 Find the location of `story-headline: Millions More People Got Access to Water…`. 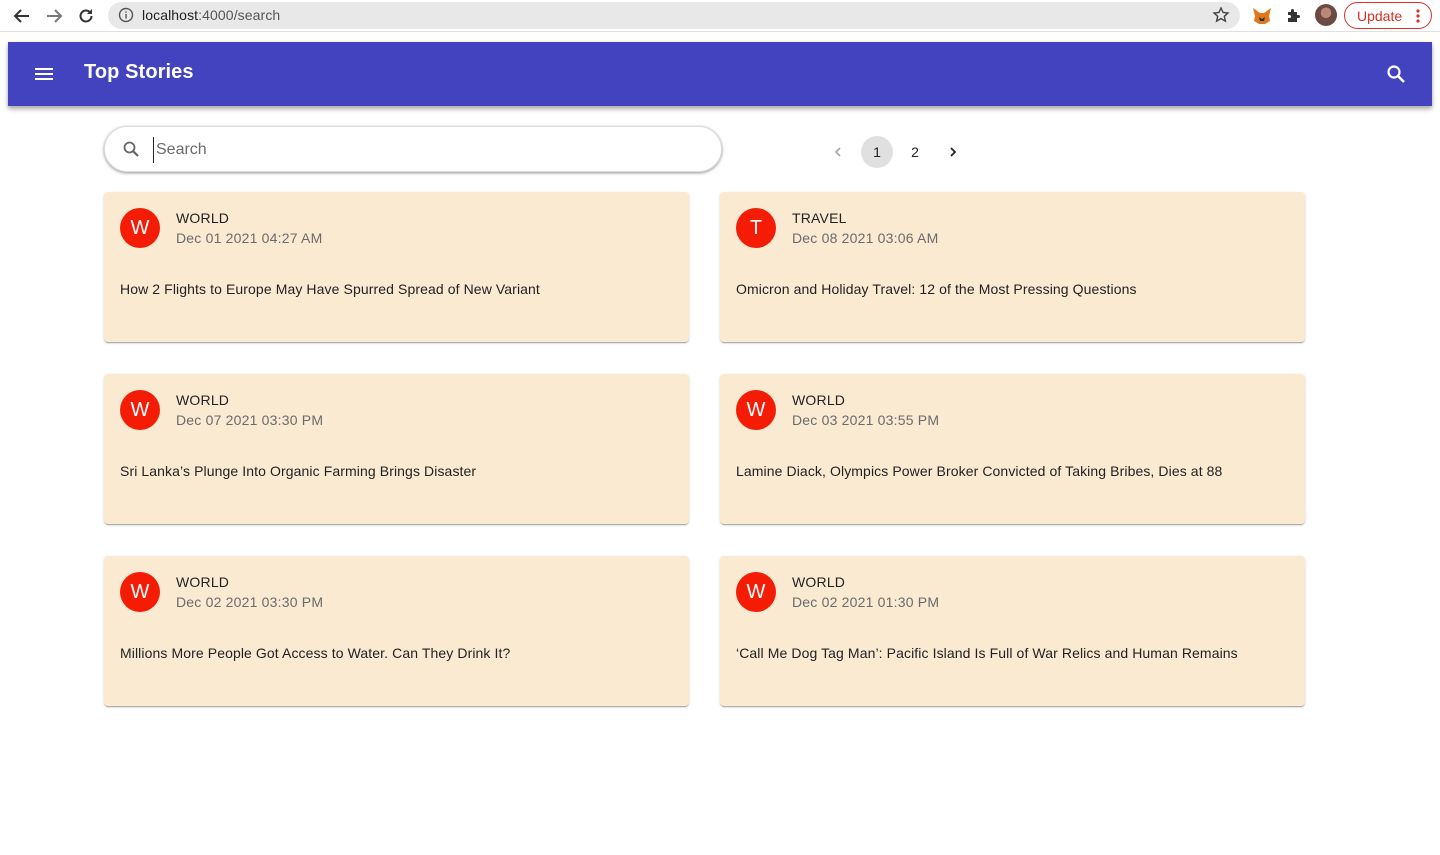

story-headline: Millions More People Got Access to Water… is located at coordinates (315, 653).